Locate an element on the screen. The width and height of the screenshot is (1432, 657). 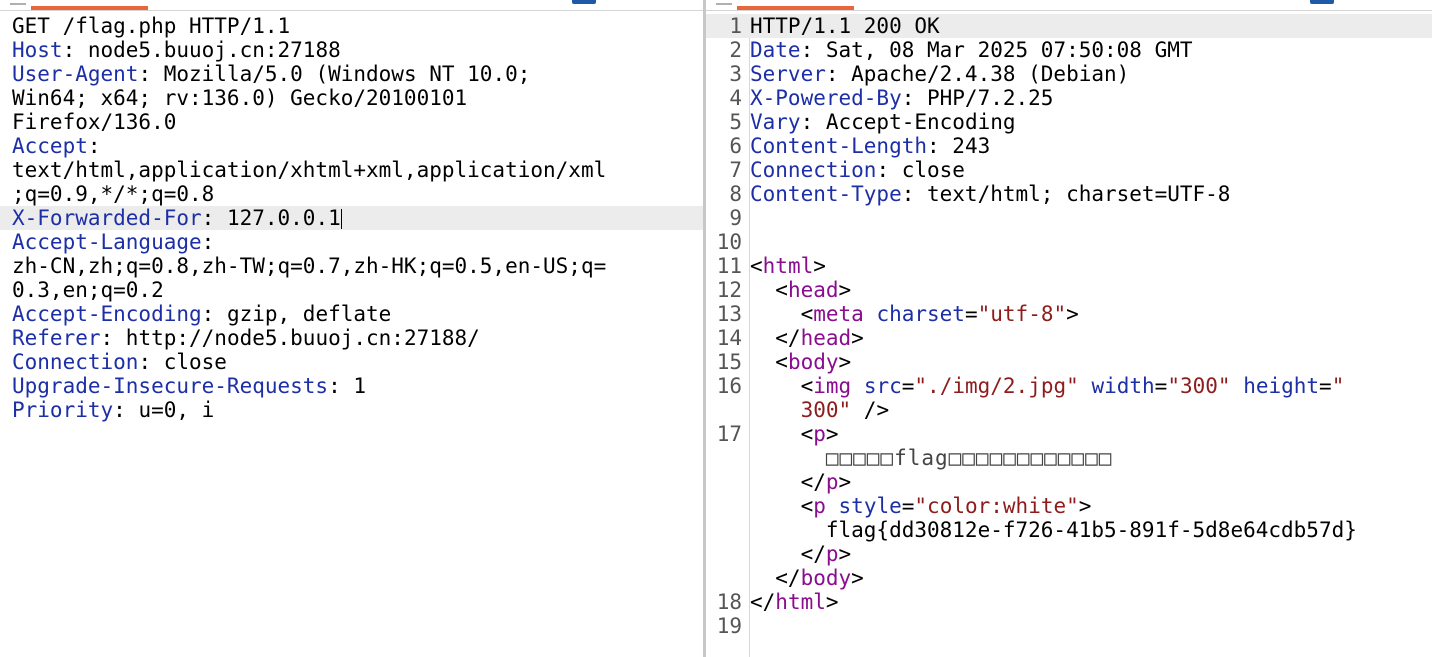
response-tab-stub is located at coordinates (721, 3).